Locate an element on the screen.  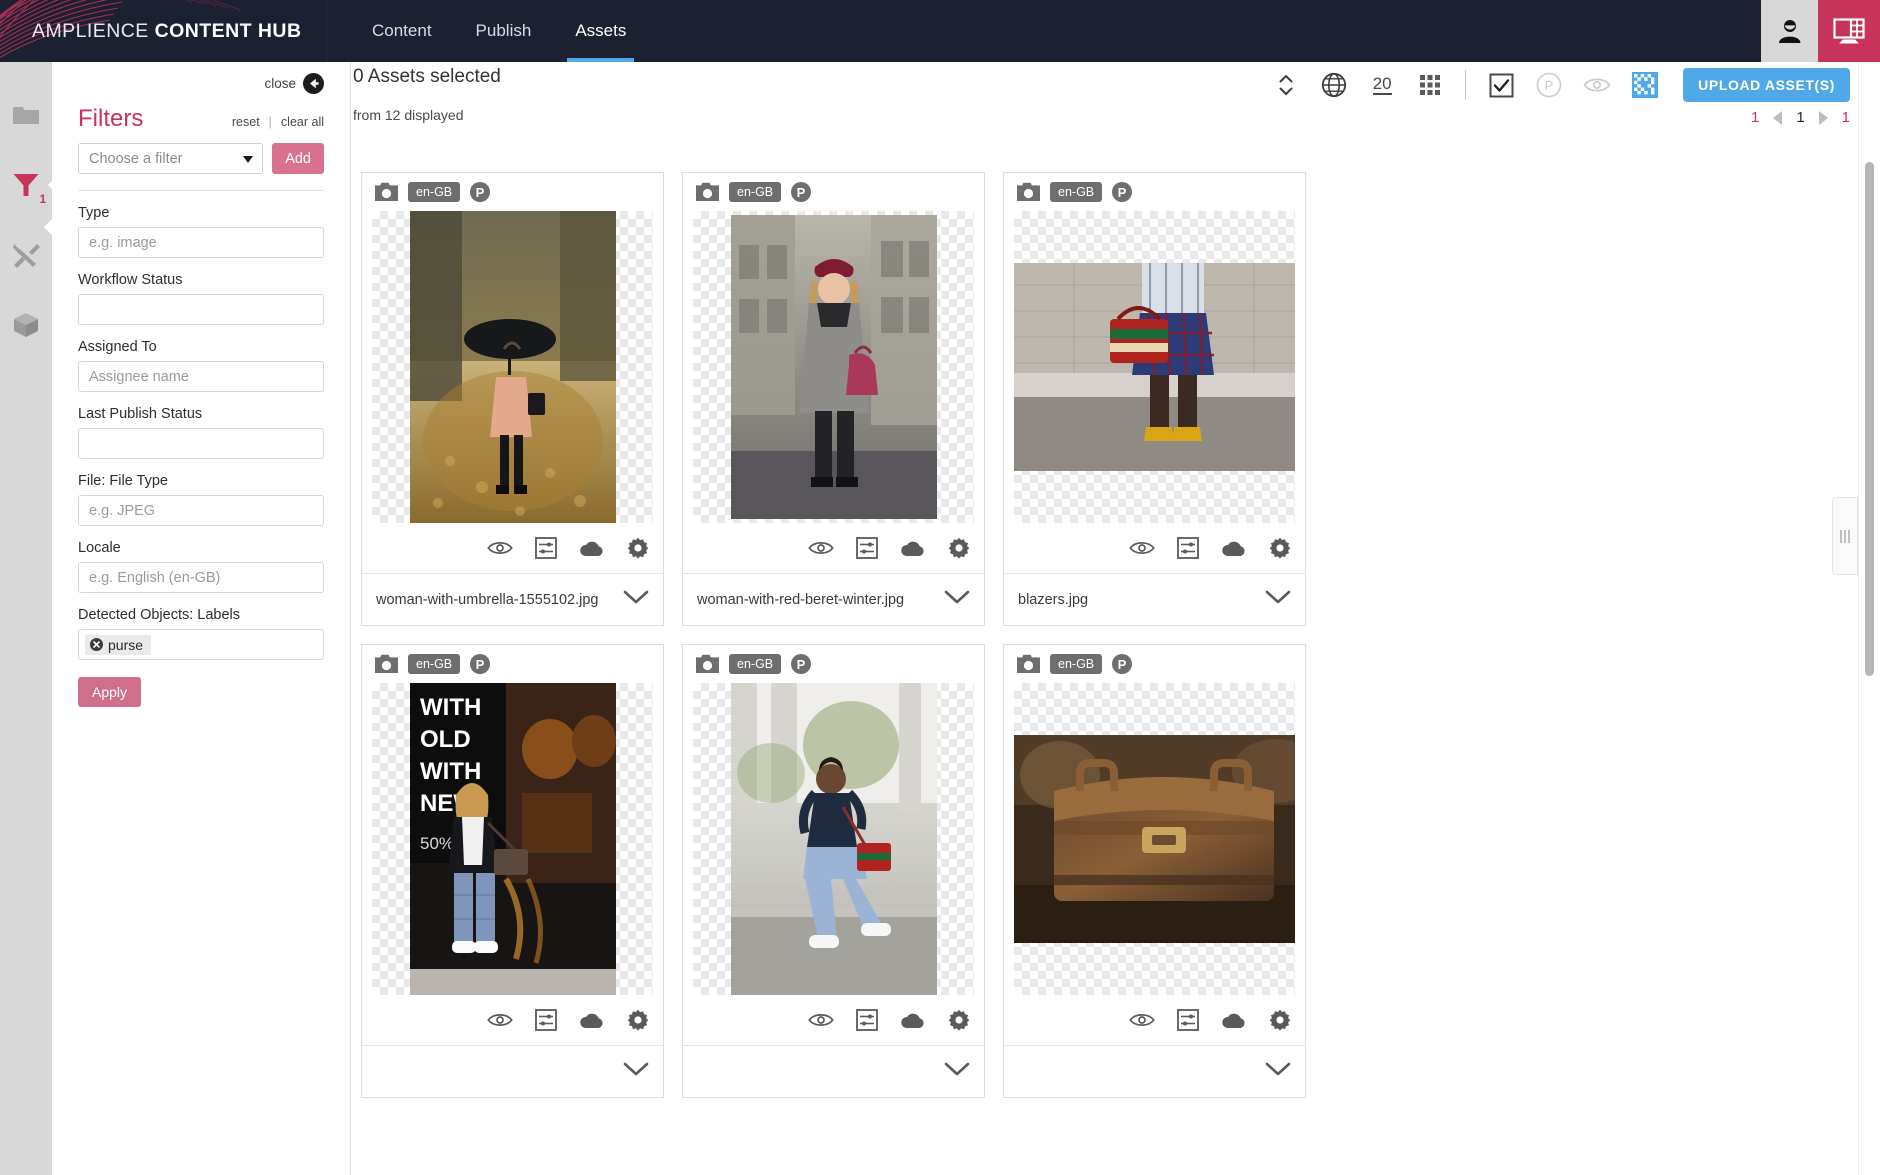
pagination-last: 1 is located at coordinates (1846, 117).